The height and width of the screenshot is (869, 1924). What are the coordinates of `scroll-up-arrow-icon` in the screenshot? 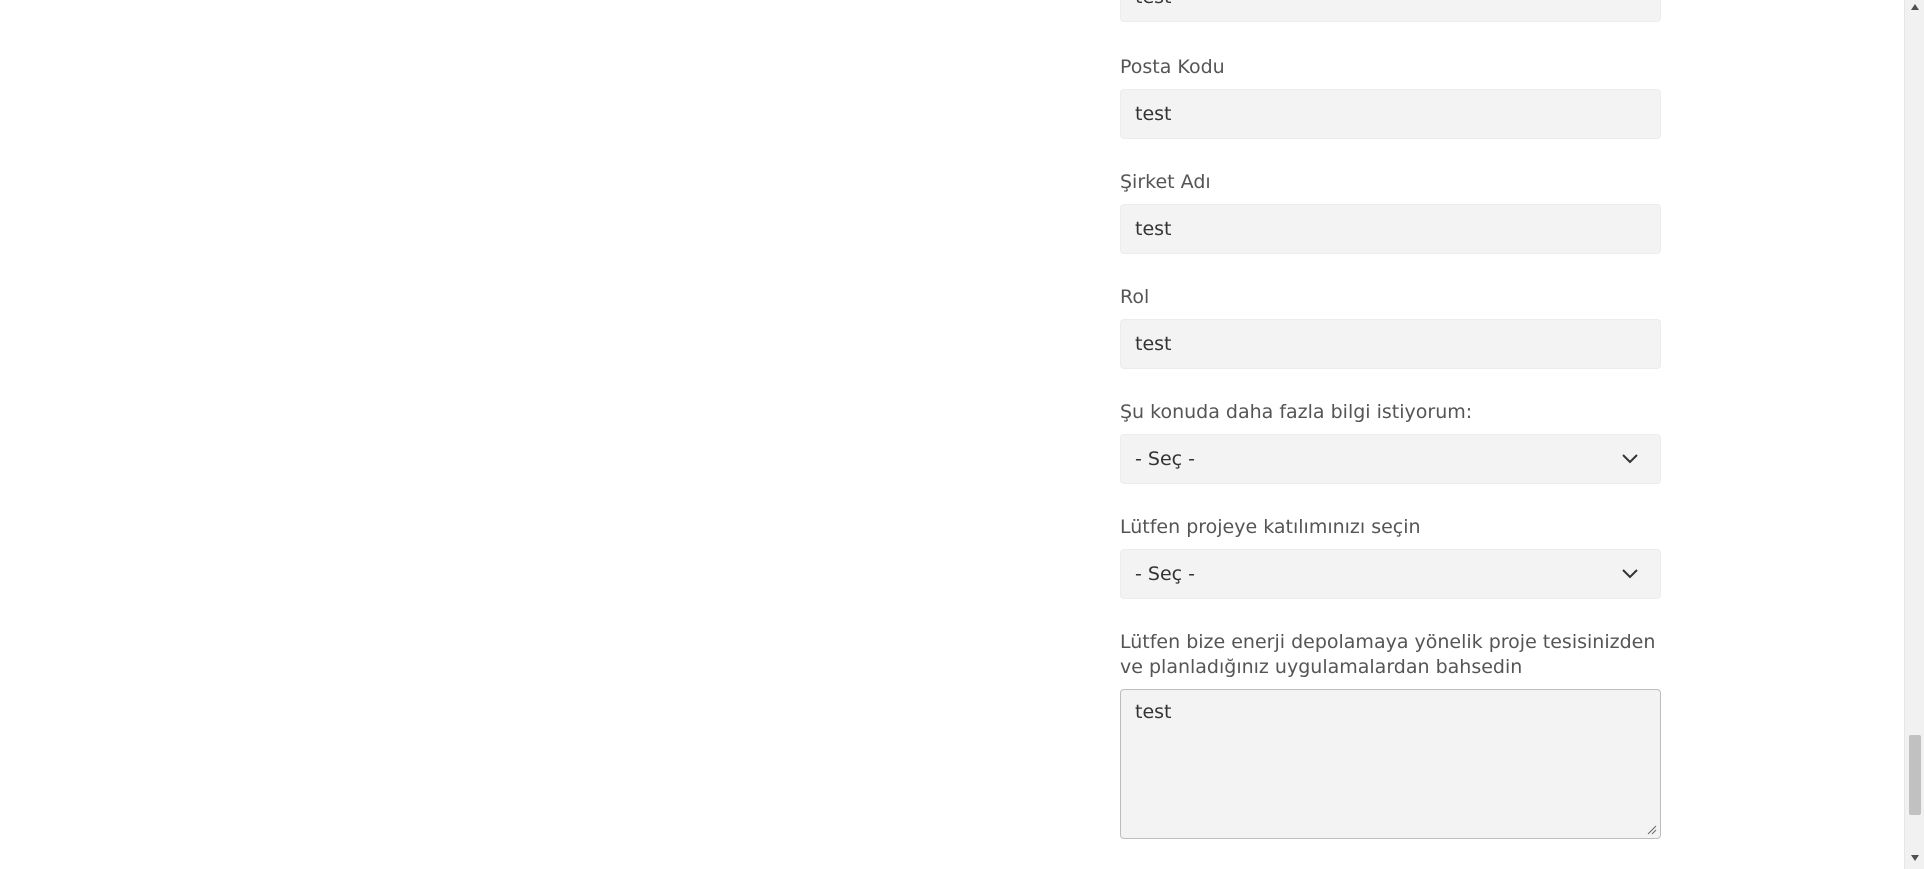 It's located at (1915, 7).